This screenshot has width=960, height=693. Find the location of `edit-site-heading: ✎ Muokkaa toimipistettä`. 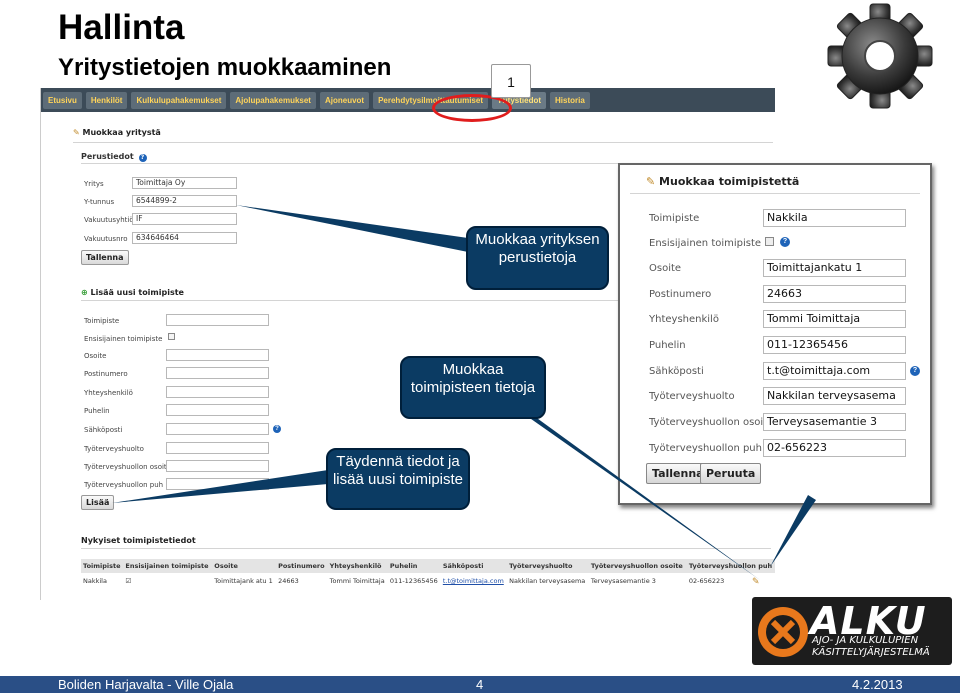

edit-site-heading: ✎ Muokkaa toimipistettä is located at coordinates (722, 181).